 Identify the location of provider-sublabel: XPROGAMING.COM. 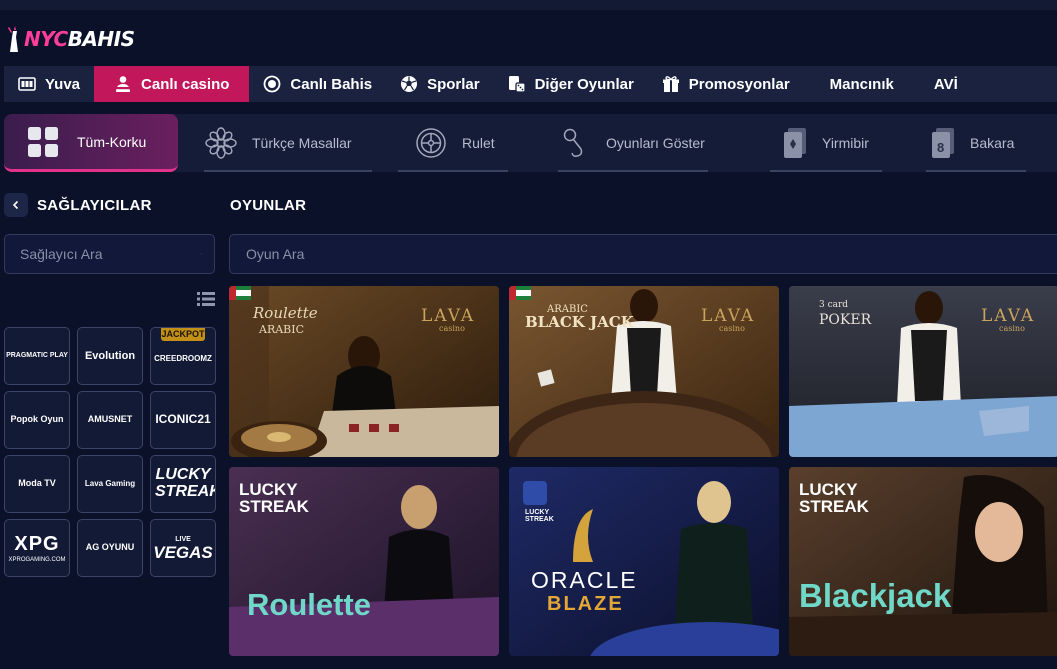
(37, 559).